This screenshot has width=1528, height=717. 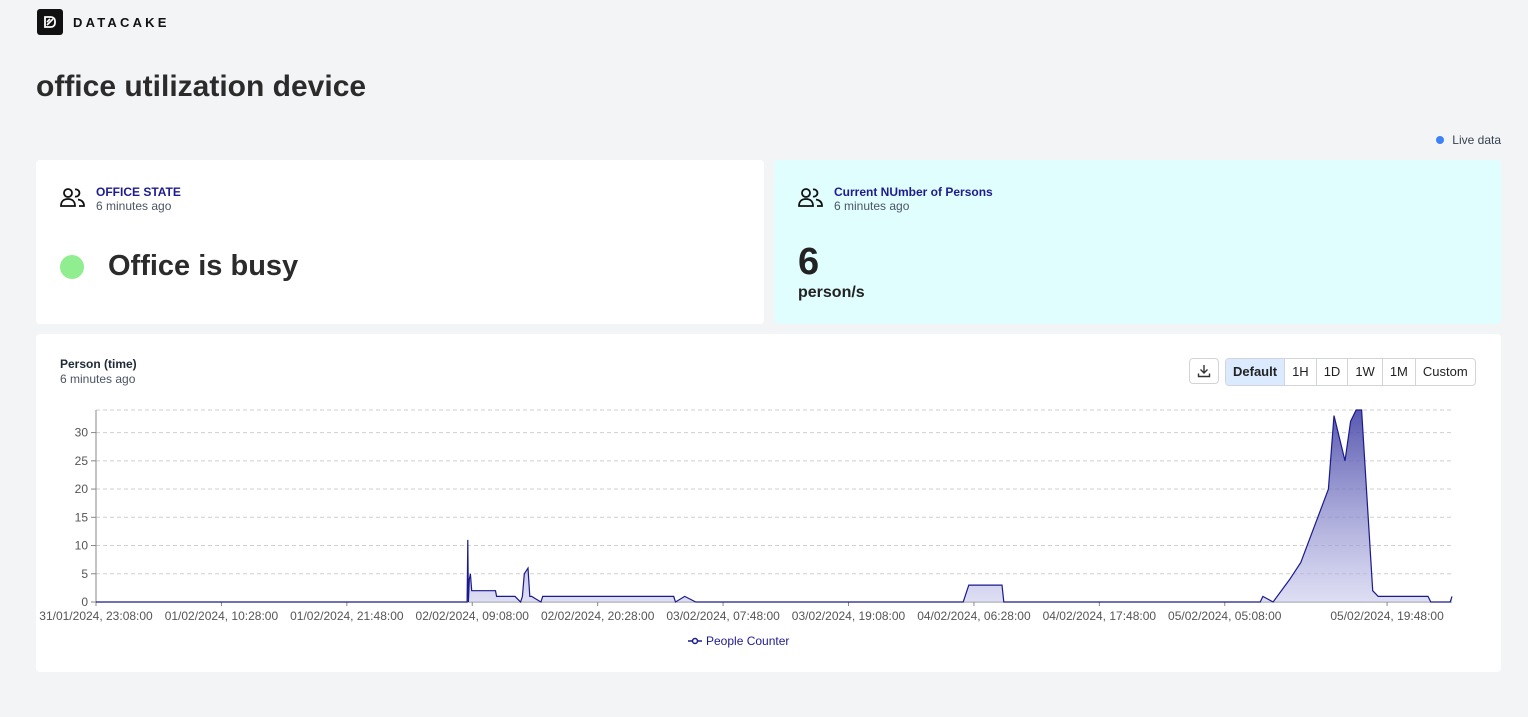 What do you see at coordinates (1476, 140) in the screenshot?
I see `live-data-label: Live data` at bounding box center [1476, 140].